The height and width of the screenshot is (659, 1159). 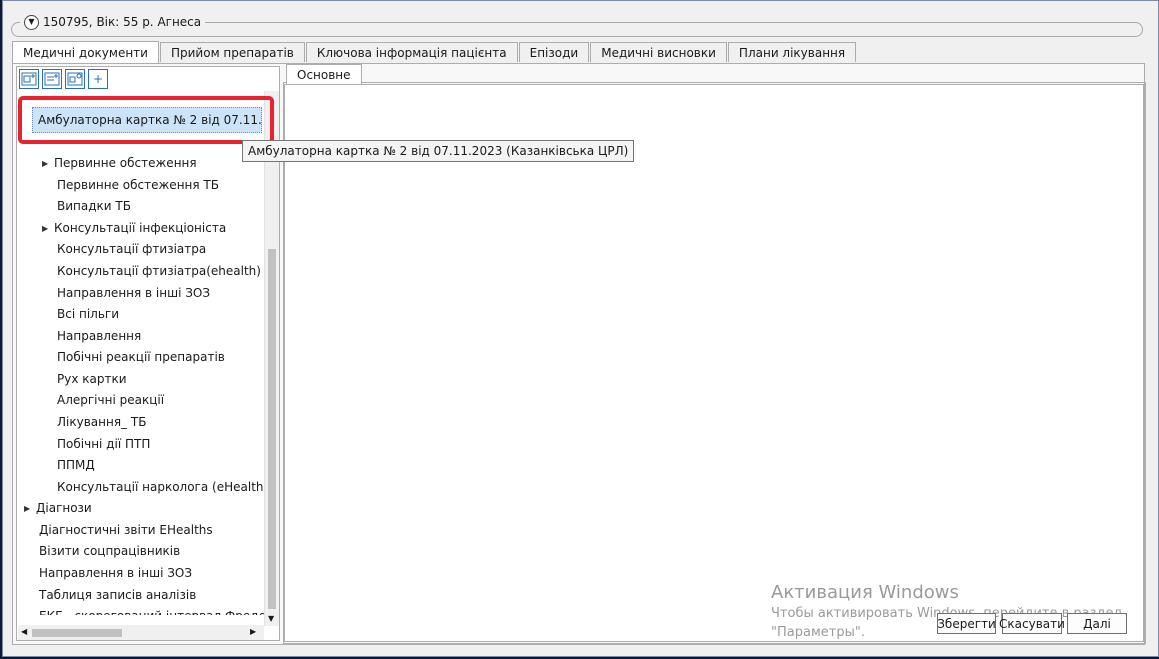 I want to click on tab-medical-conclusions: Медичні висновки, so click(x=658, y=52).